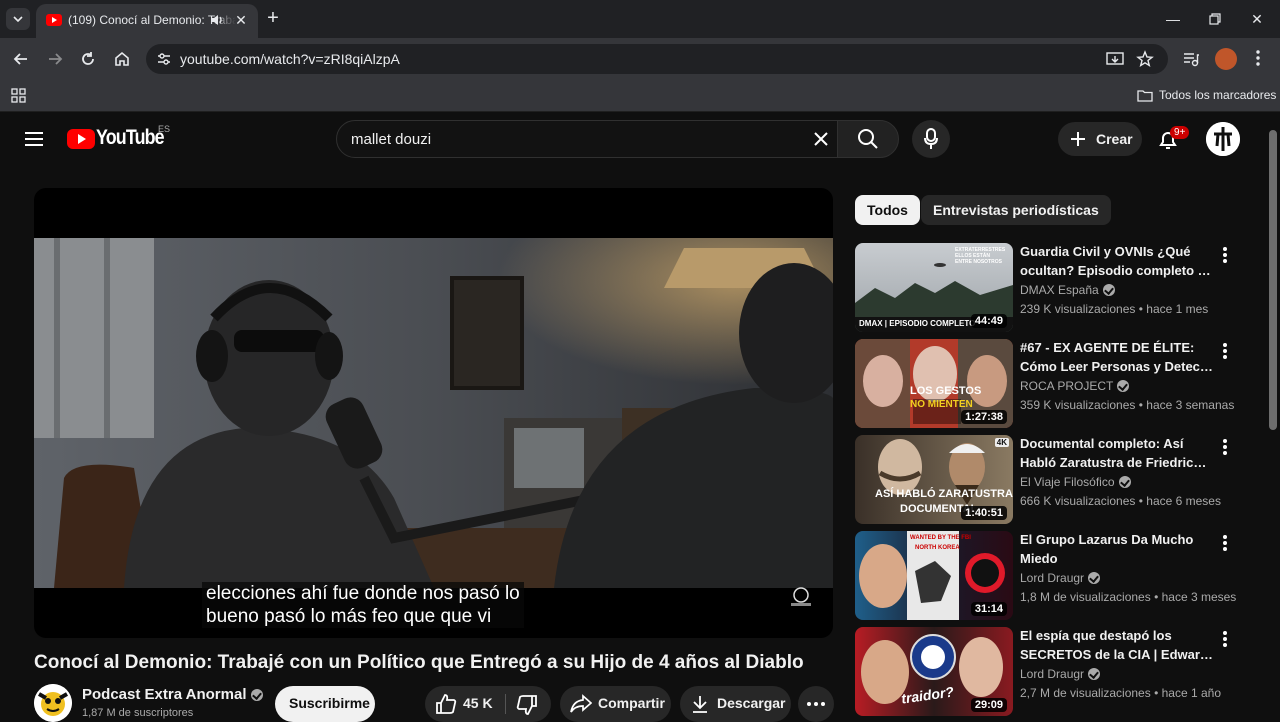 The width and height of the screenshot is (1280, 722). Describe the element at coordinates (937, 548) in the screenshot. I see `thumbnail-text-2: NORTH KOREA` at that location.